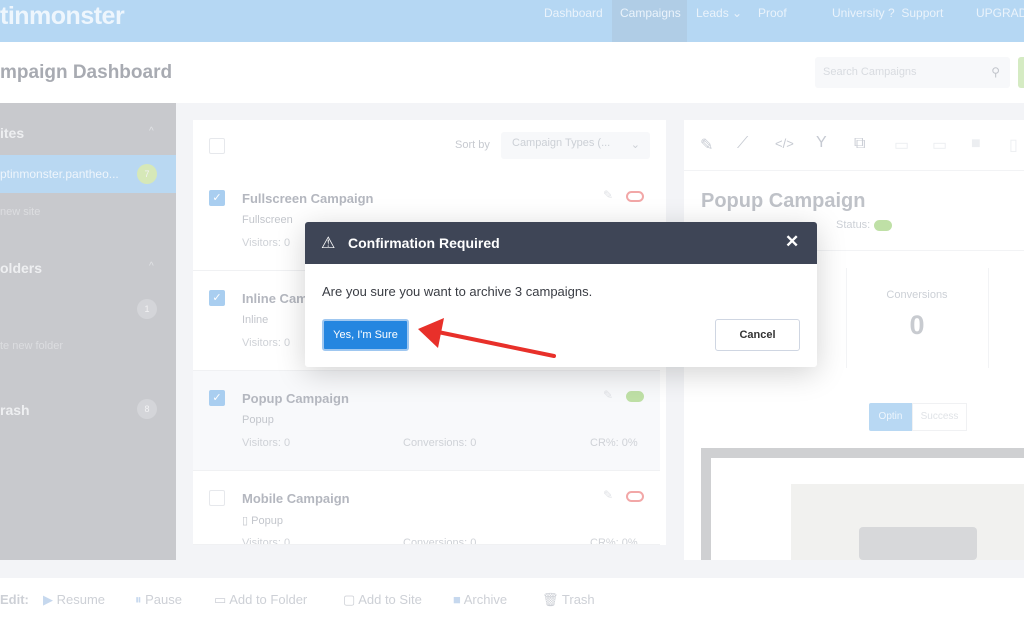 The image size is (1024, 618). Describe the element at coordinates (890, 417) in the screenshot. I see `tab-optin: Optin` at that location.